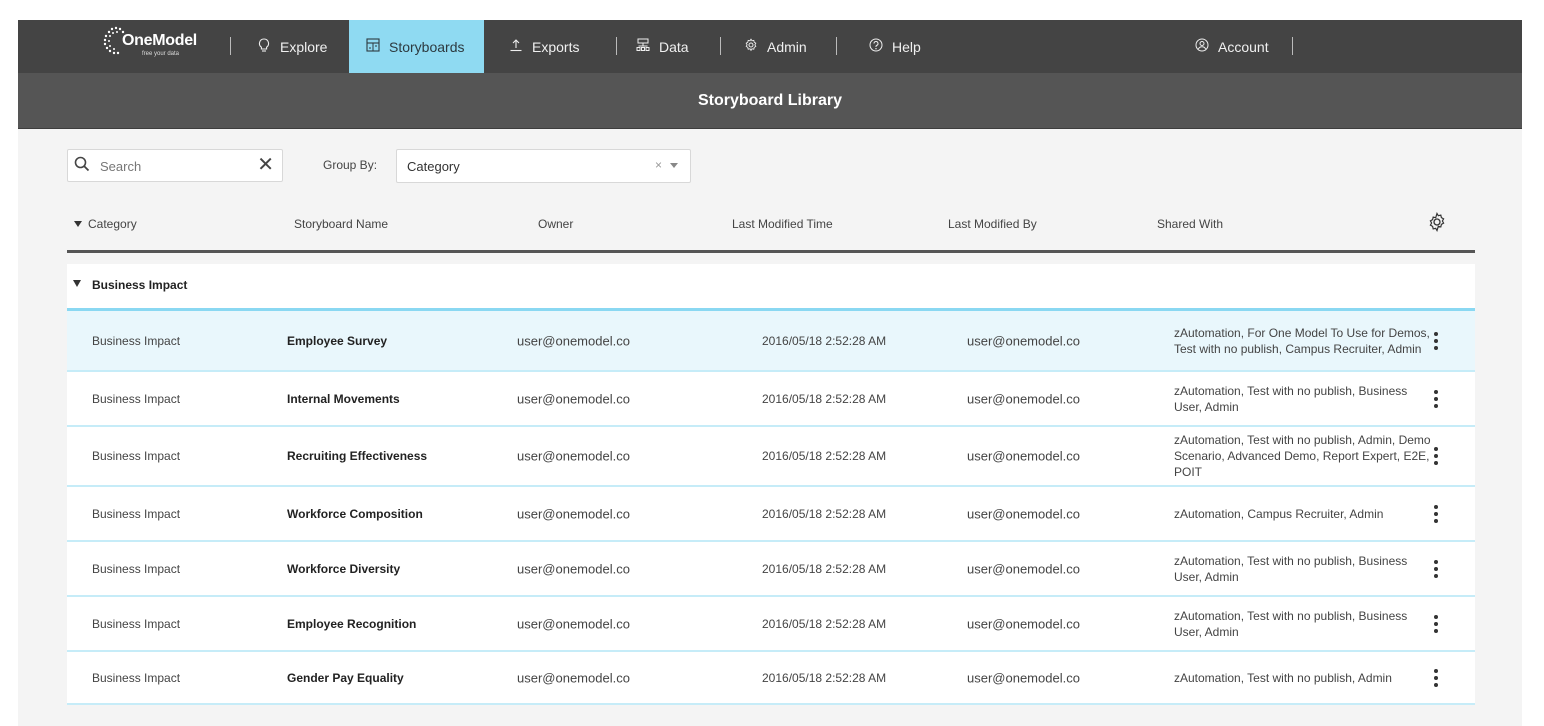 The image size is (1544, 726). I want to click on search-input, so click(175, 166).